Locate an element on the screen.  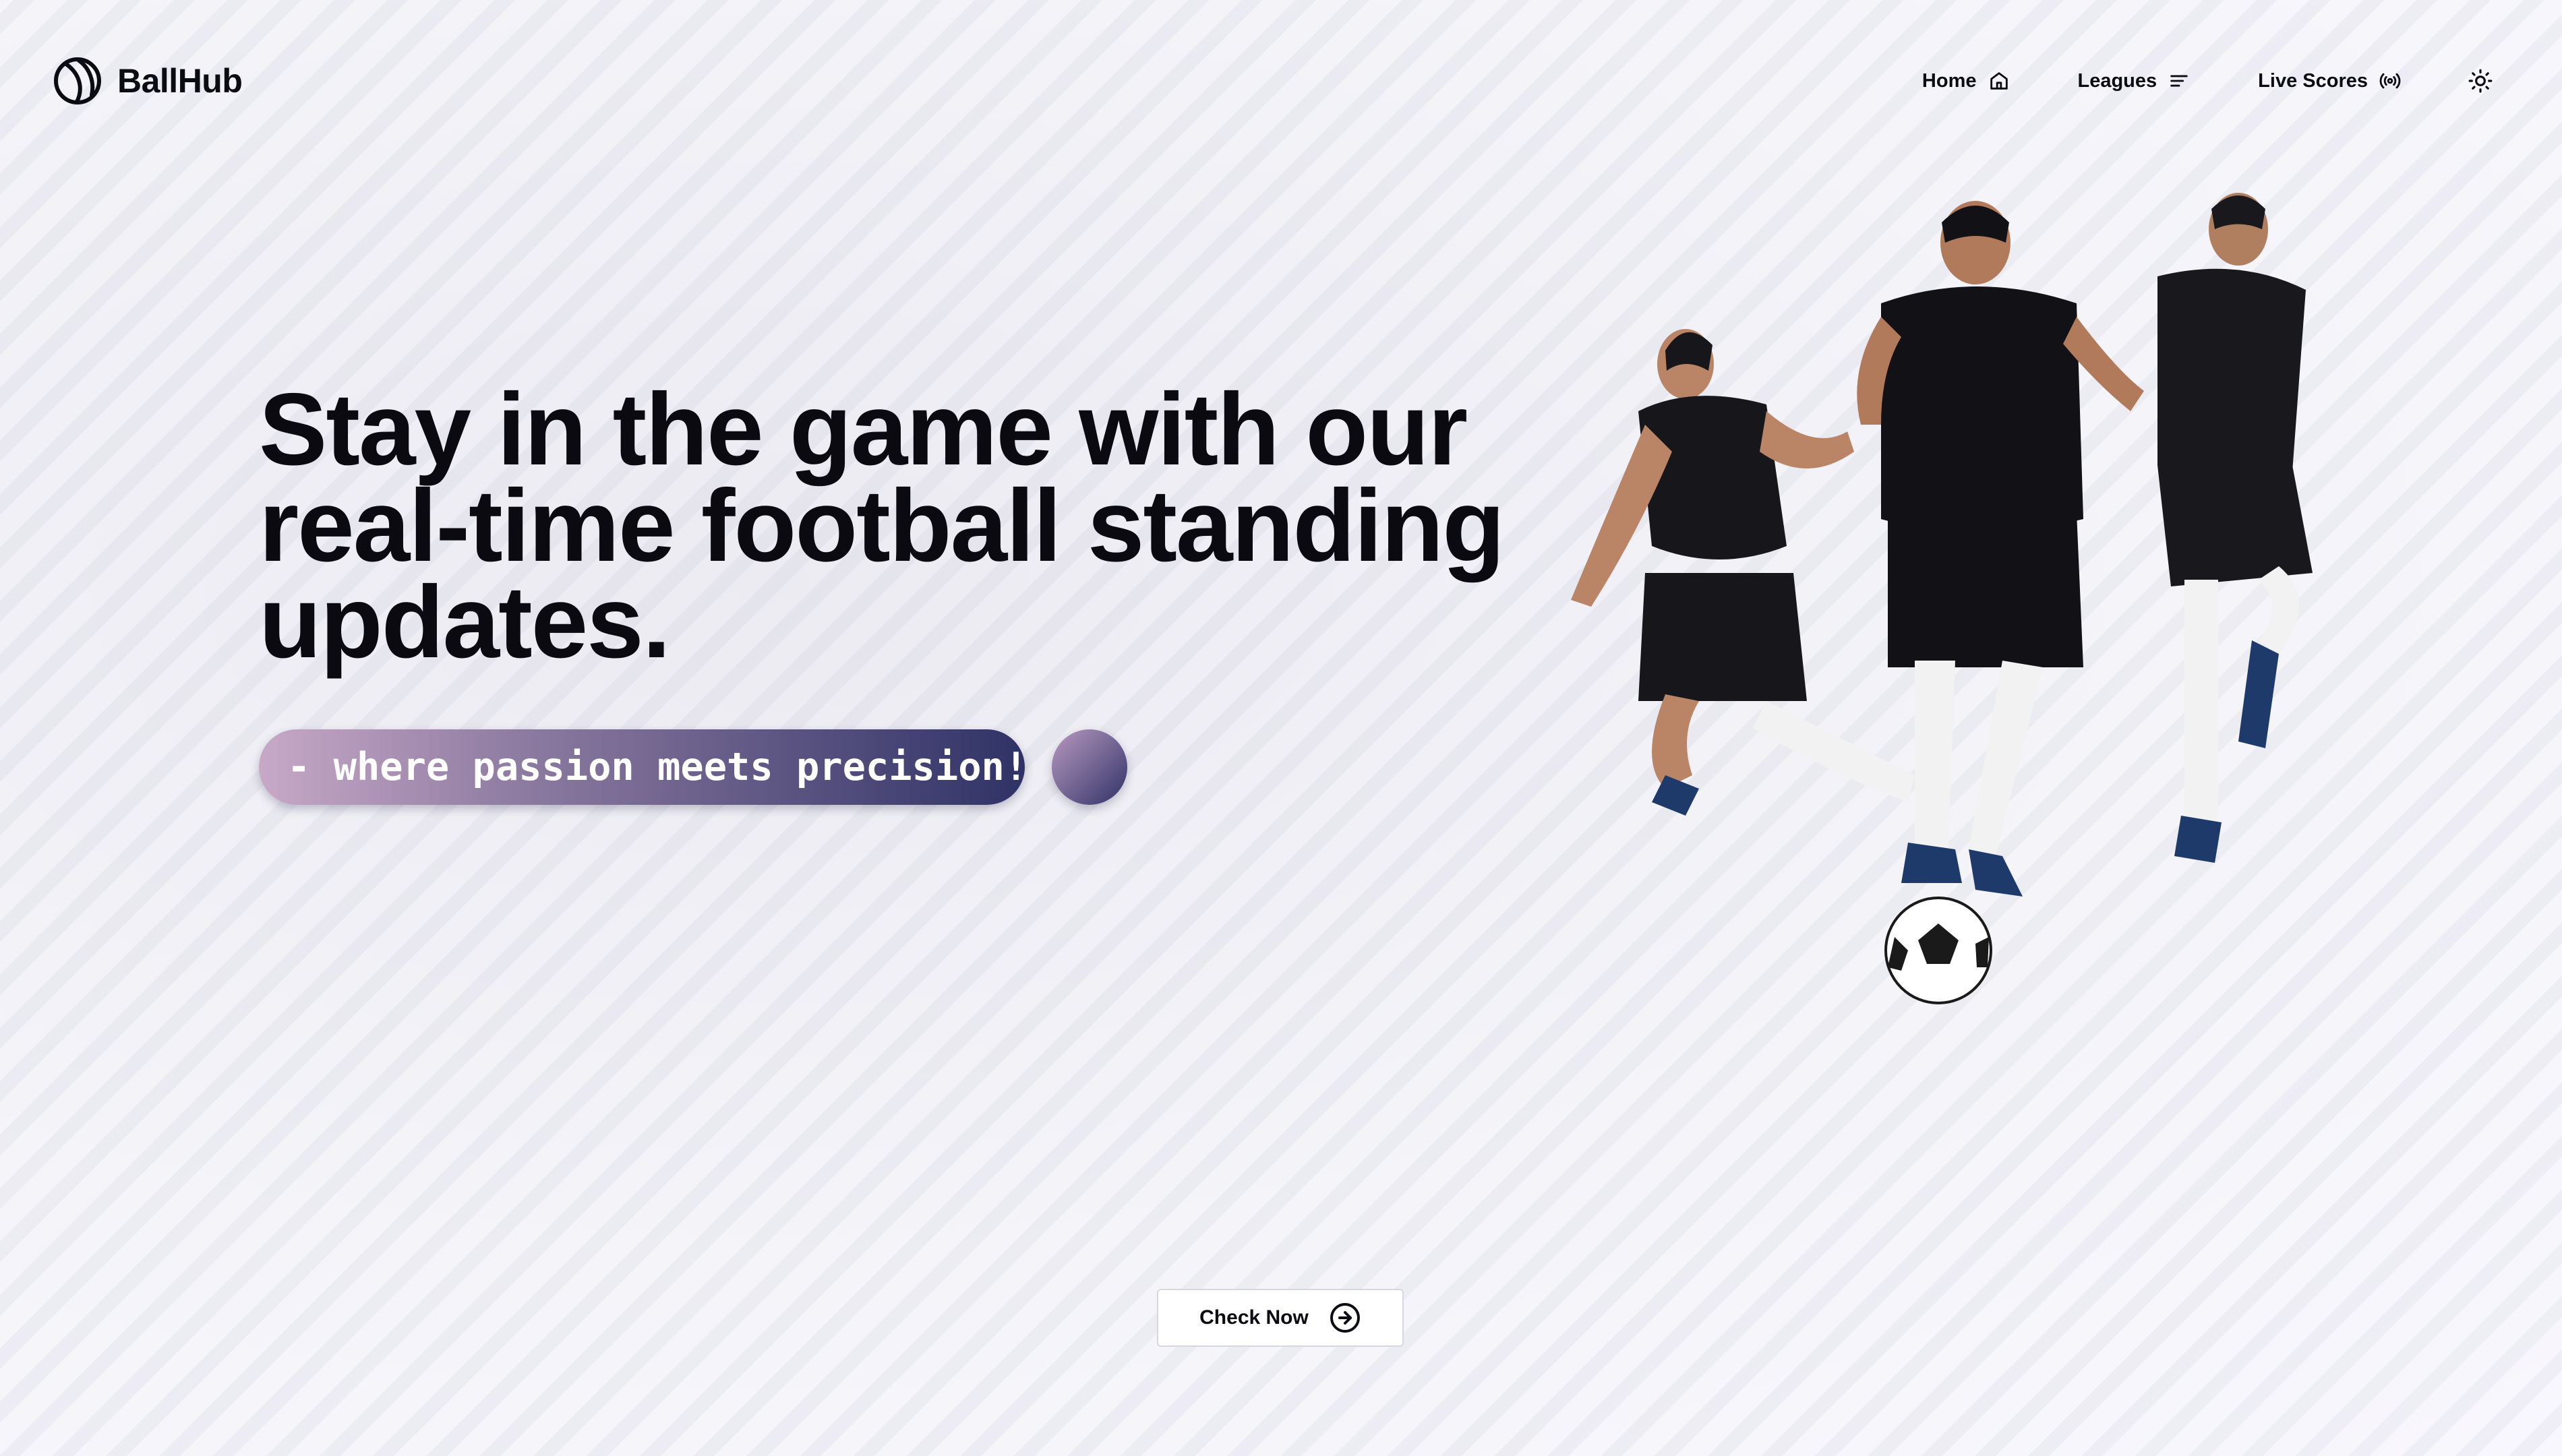
brand: BallHub is located at coordinates (148, 81).